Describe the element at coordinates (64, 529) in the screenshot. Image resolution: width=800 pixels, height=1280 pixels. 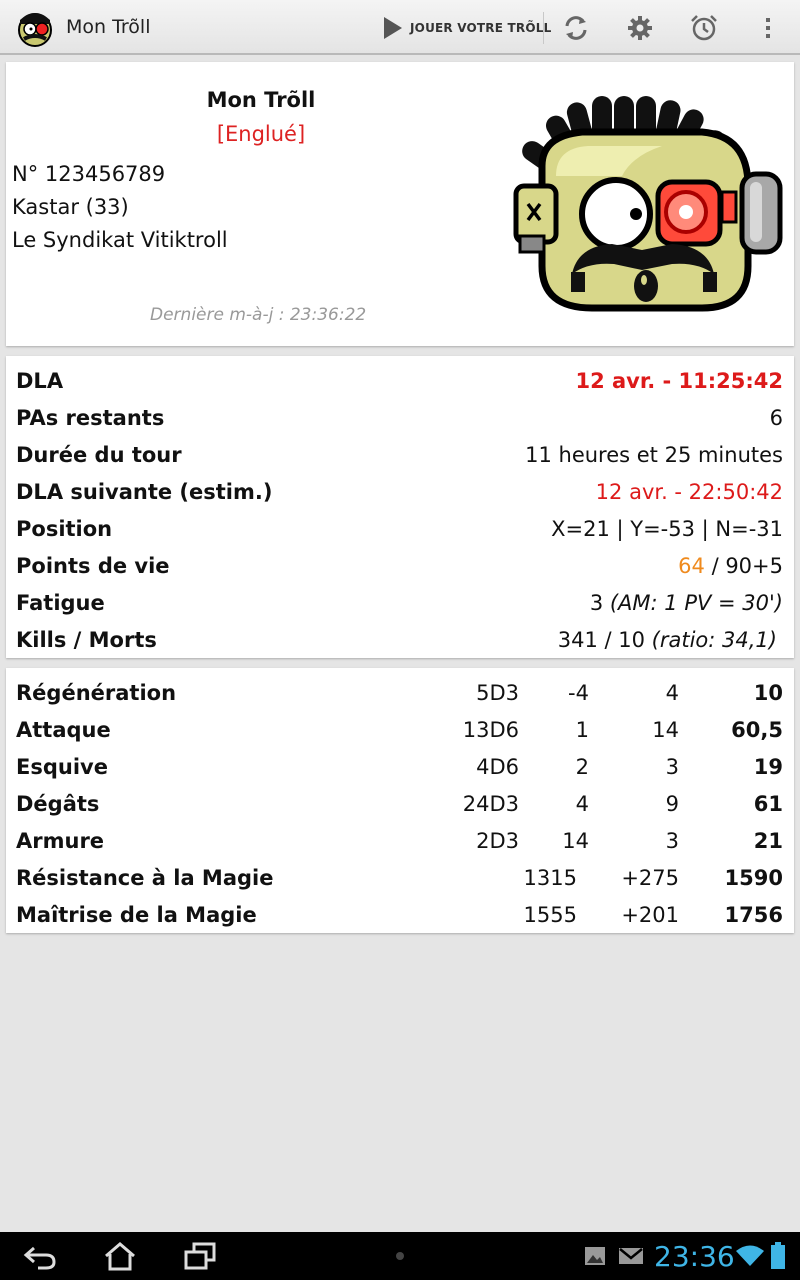
I see `info-label: Position` at that location.